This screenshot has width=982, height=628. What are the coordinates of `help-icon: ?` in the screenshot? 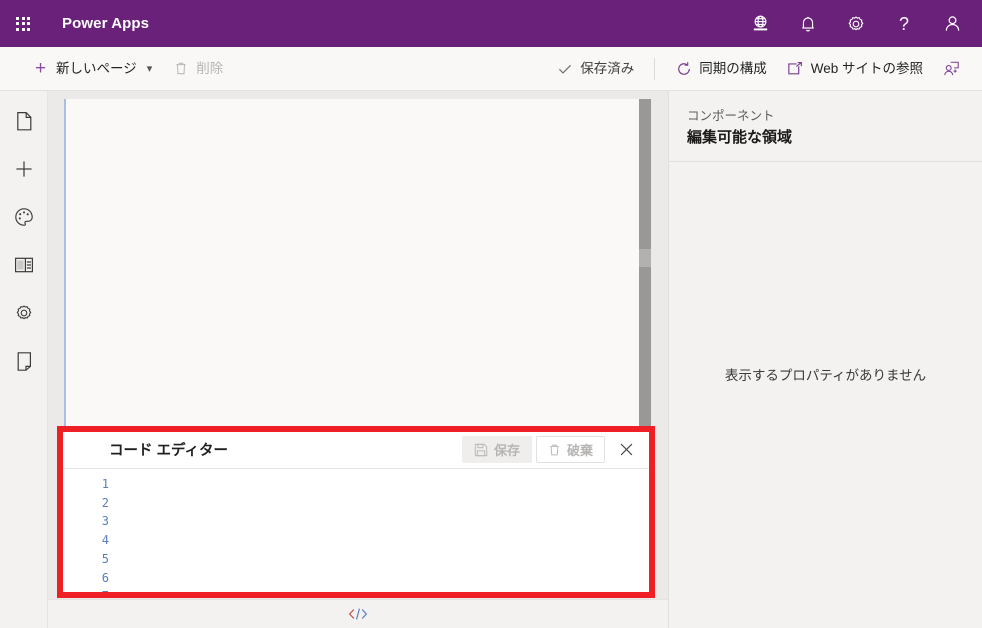 It's located at (904, 23).